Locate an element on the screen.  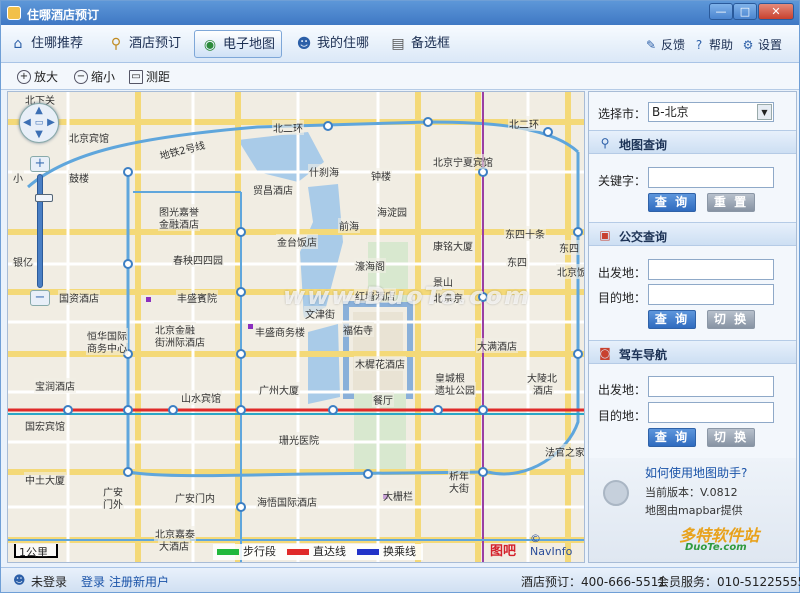
city-label: 选择市： is located at coordinates (622, 114).